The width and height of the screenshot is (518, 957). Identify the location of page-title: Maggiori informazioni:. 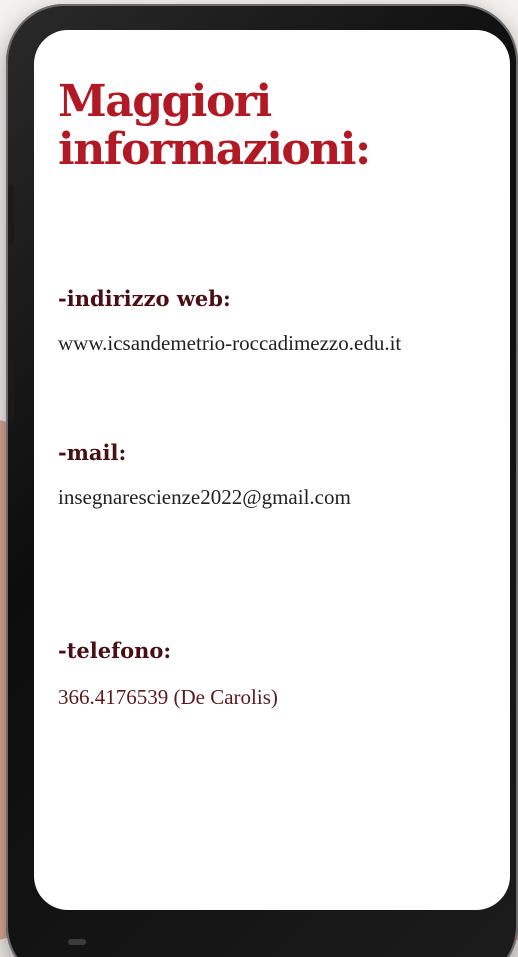
(214, 125).